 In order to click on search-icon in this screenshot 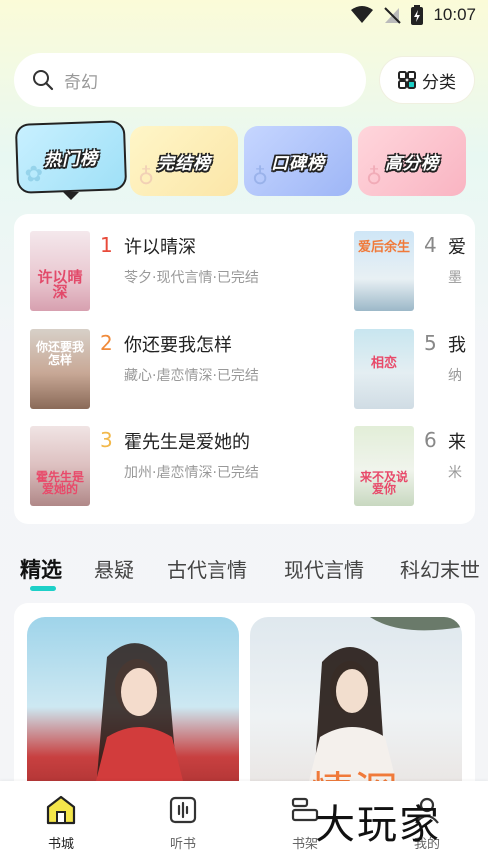, I will do `click(43, 80)`.